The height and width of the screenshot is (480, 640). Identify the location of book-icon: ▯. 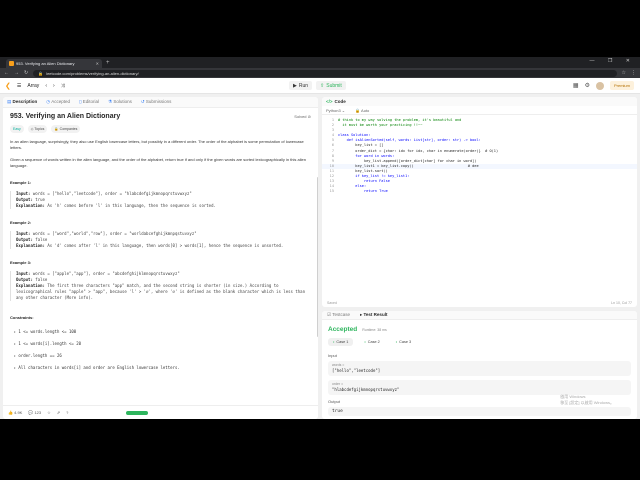
(80, 101).